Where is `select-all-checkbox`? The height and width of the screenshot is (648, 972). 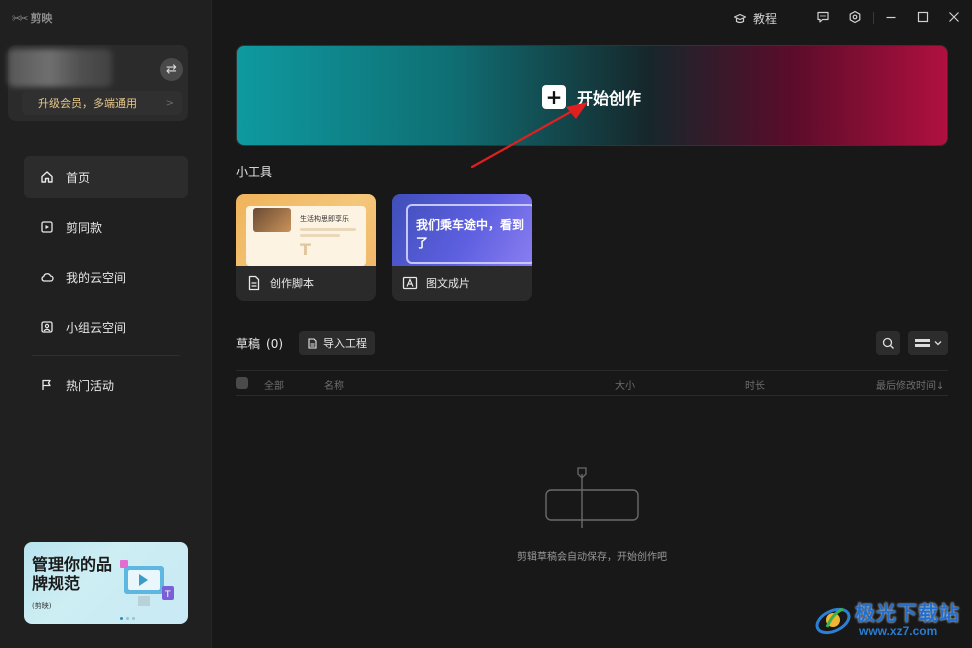 select-all-checkbox is located at coordinates (242, 383).